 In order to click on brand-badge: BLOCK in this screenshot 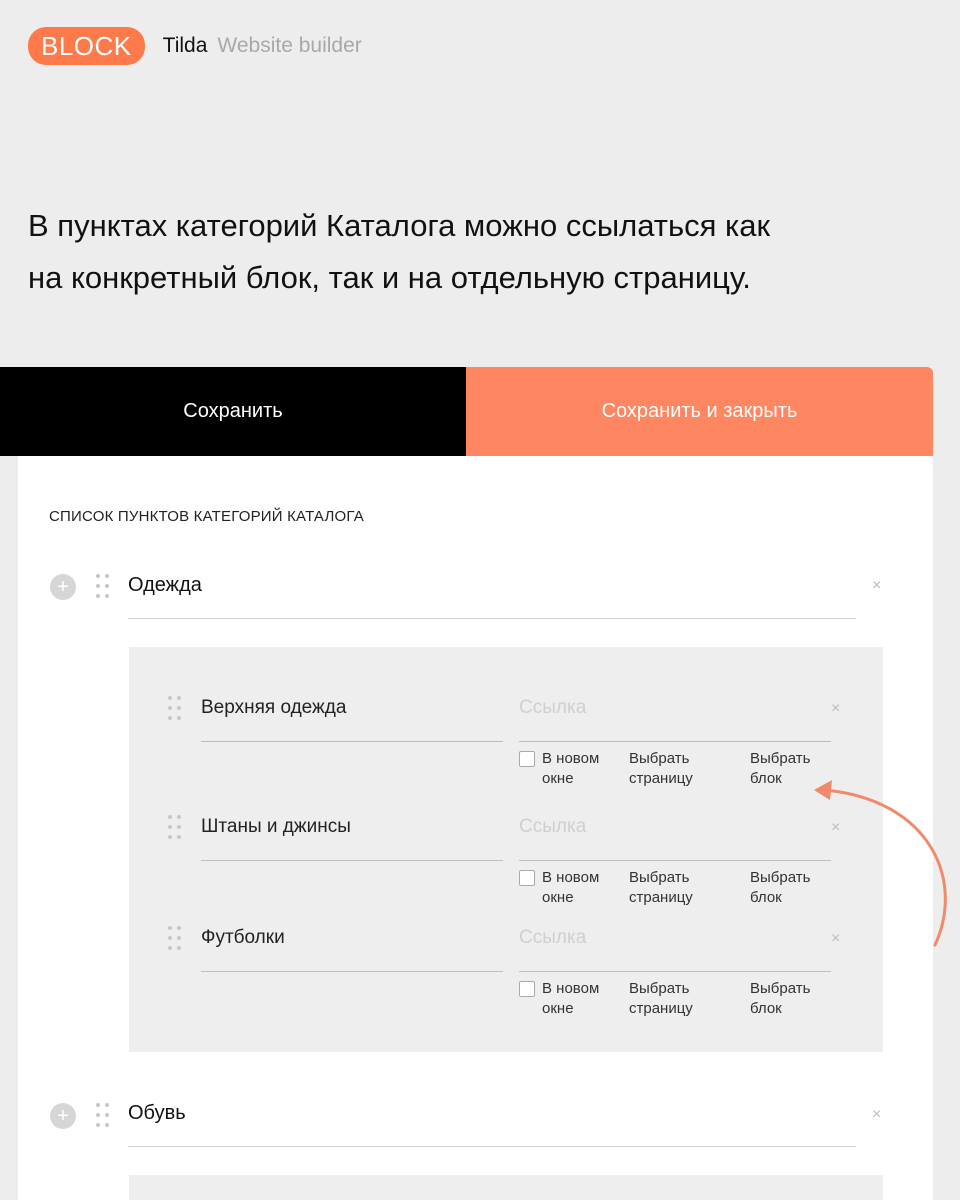, I will do `click(86, 46)`.